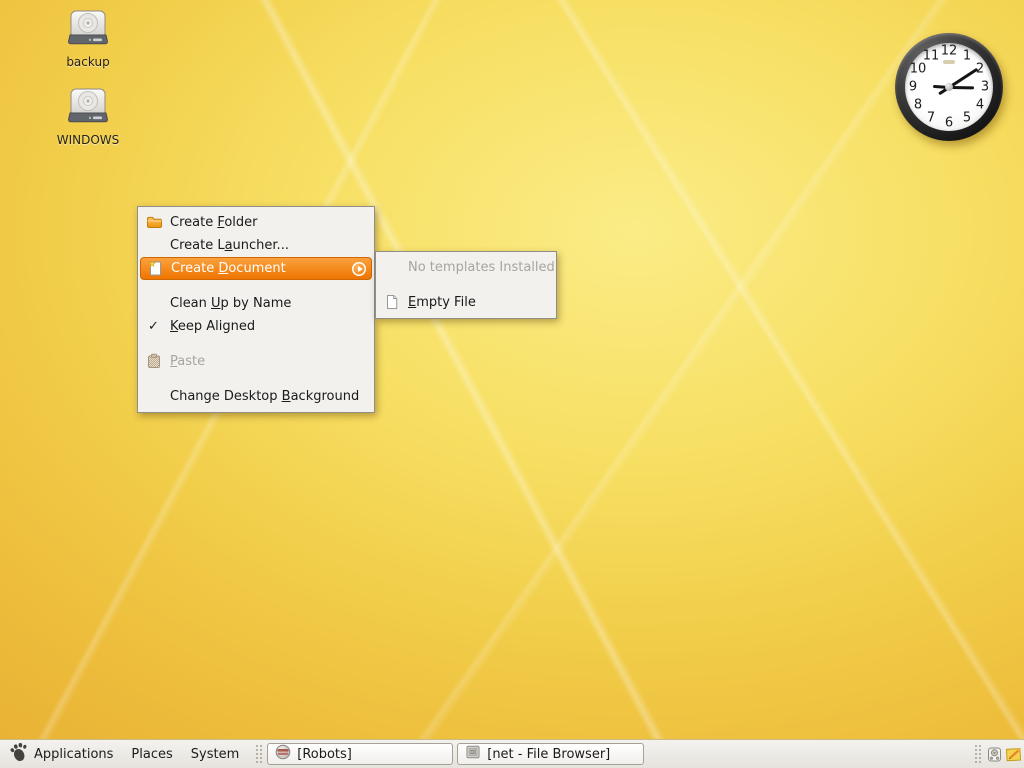 The width and height of the screenshot is (1024, 768). I want to click on file-browser-icon, so click(473, 754).